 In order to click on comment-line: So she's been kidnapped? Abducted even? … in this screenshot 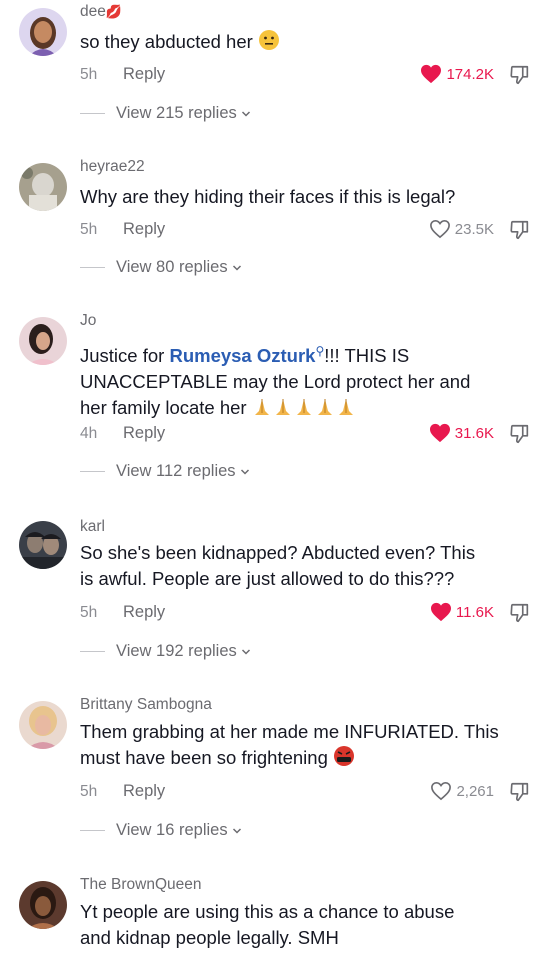, I will do `click(278, 552)`.